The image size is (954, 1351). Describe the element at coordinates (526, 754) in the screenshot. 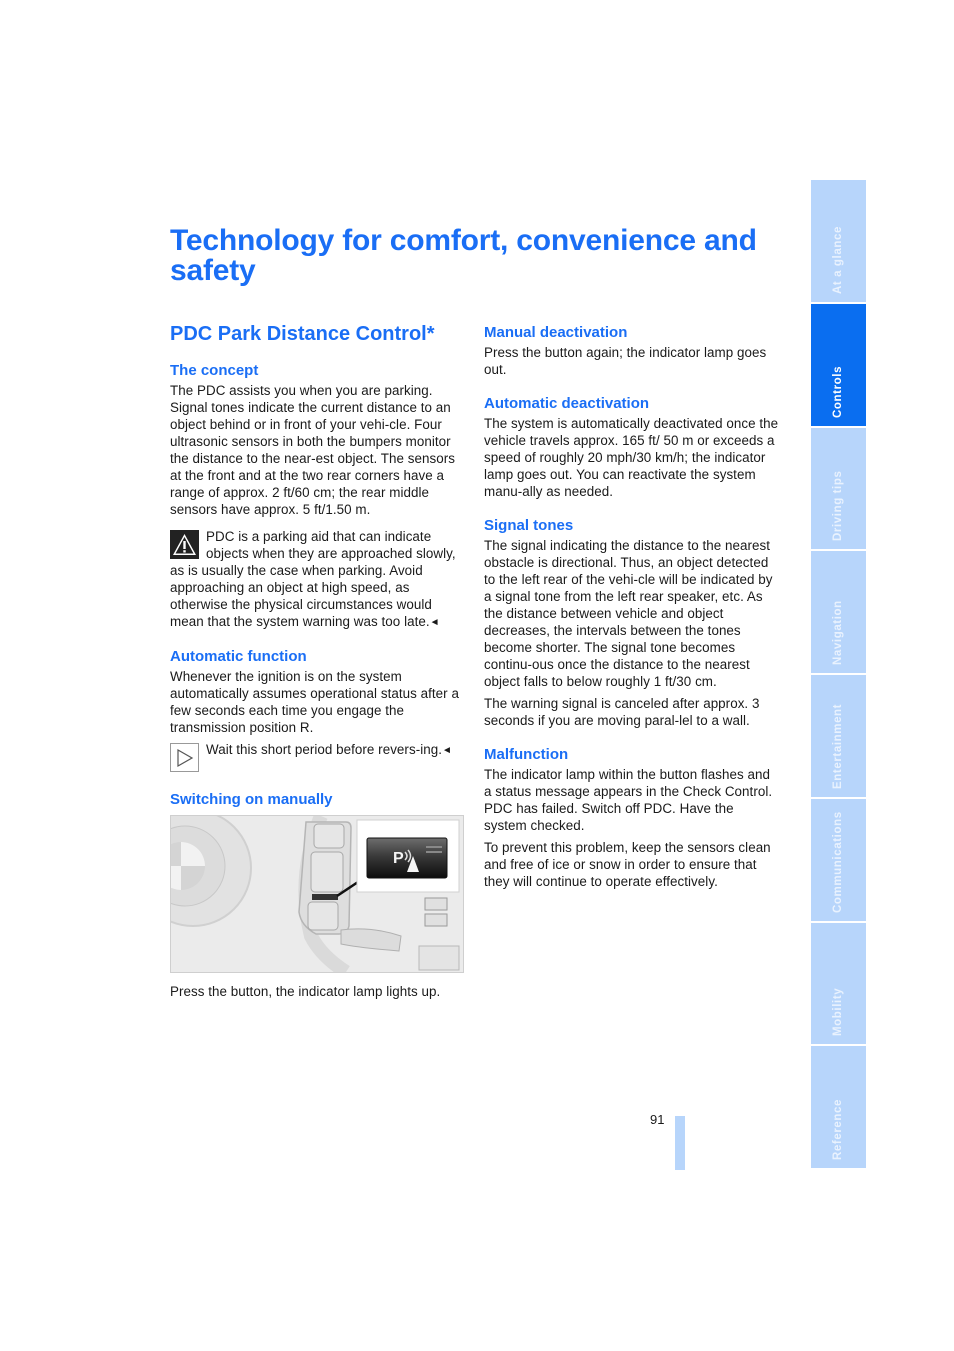

I see `malfunction-heading: Malfunction` at that location.